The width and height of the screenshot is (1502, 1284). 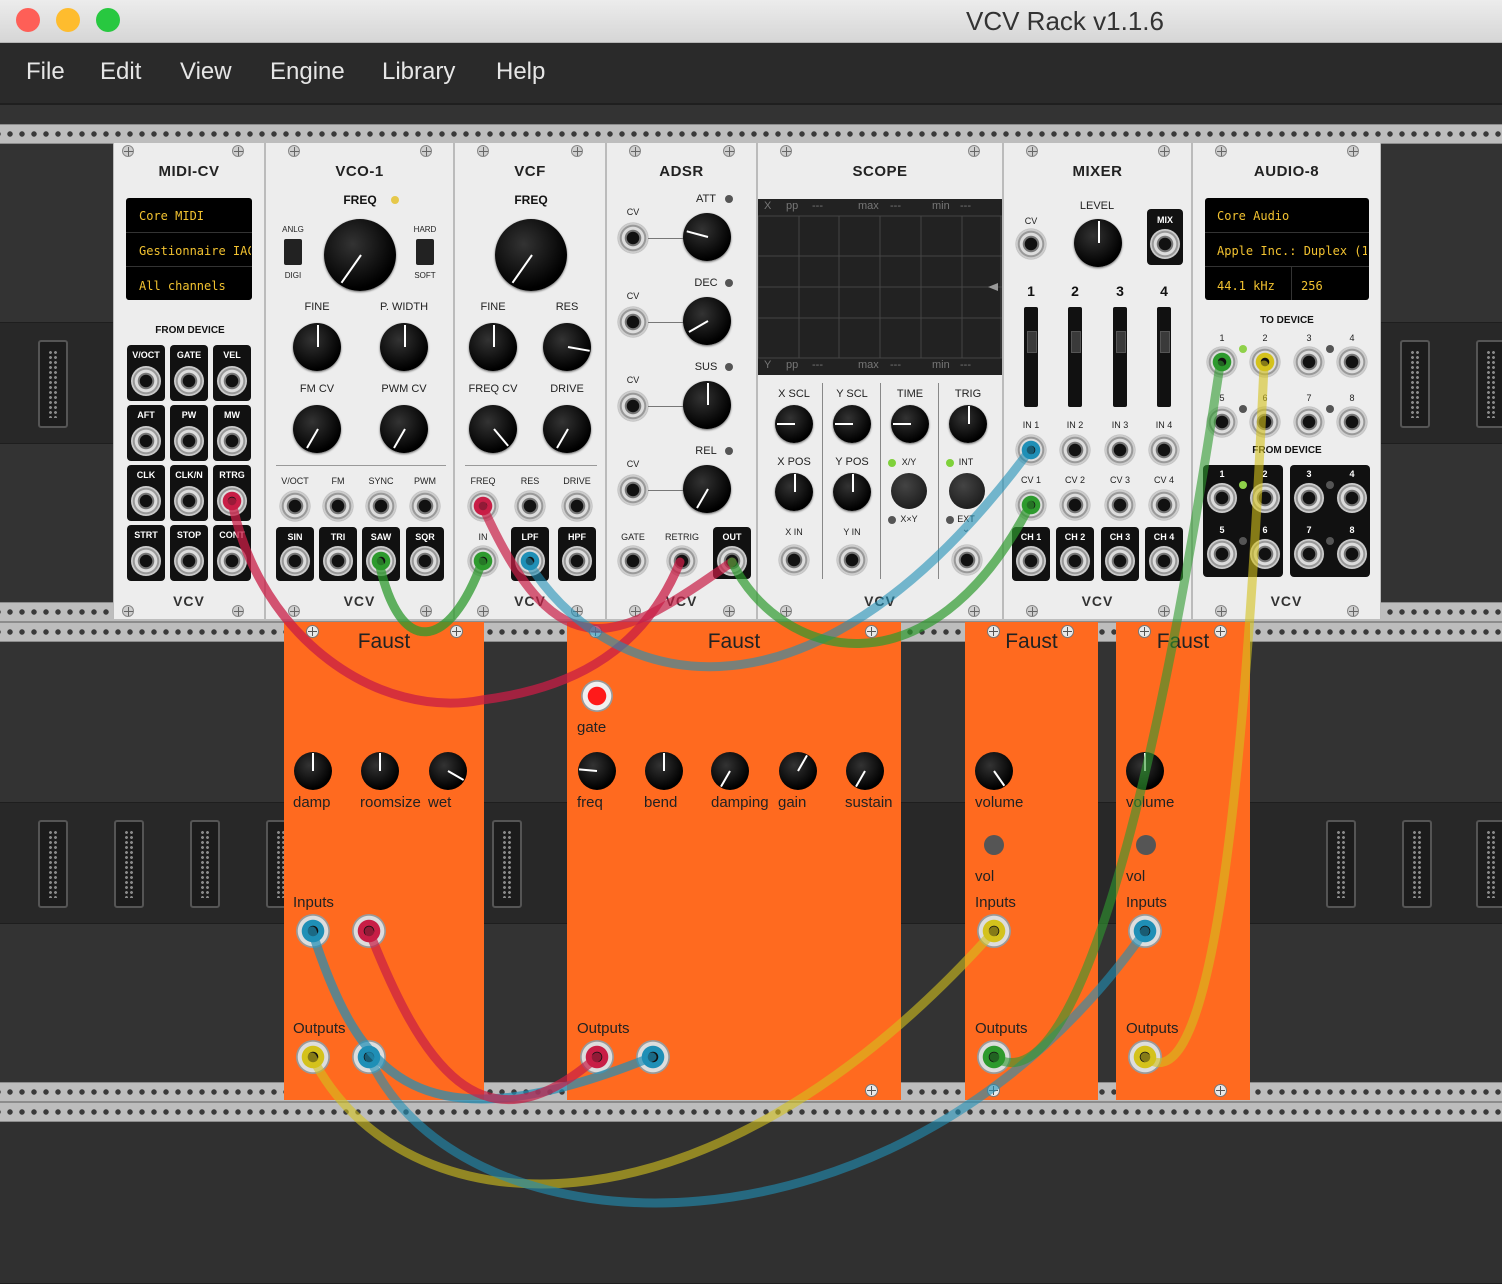 What do you see at coordinates (865, 771) in the screenshot?
I see `sustain-knob` at bounding box center [865, 771].